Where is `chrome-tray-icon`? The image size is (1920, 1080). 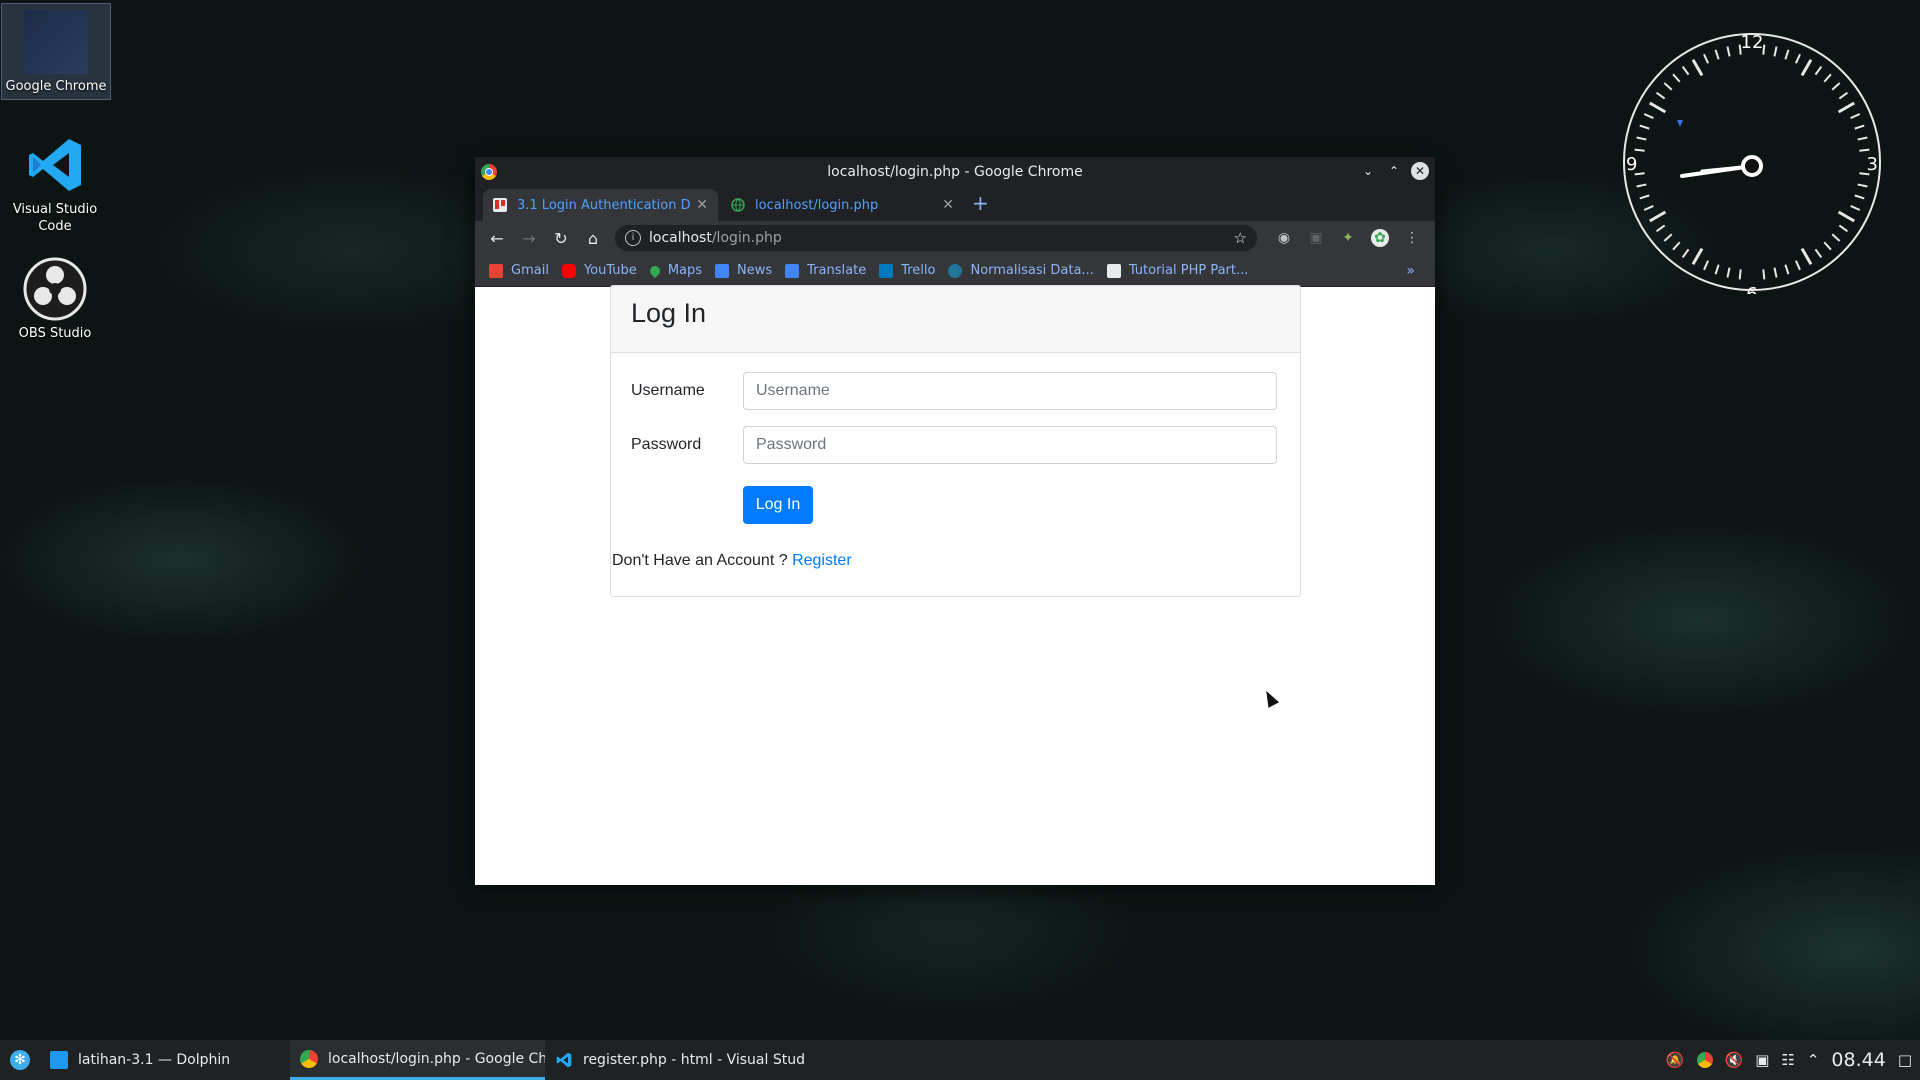
chrome-tray-icon is located at coordinates (1704, 1060).